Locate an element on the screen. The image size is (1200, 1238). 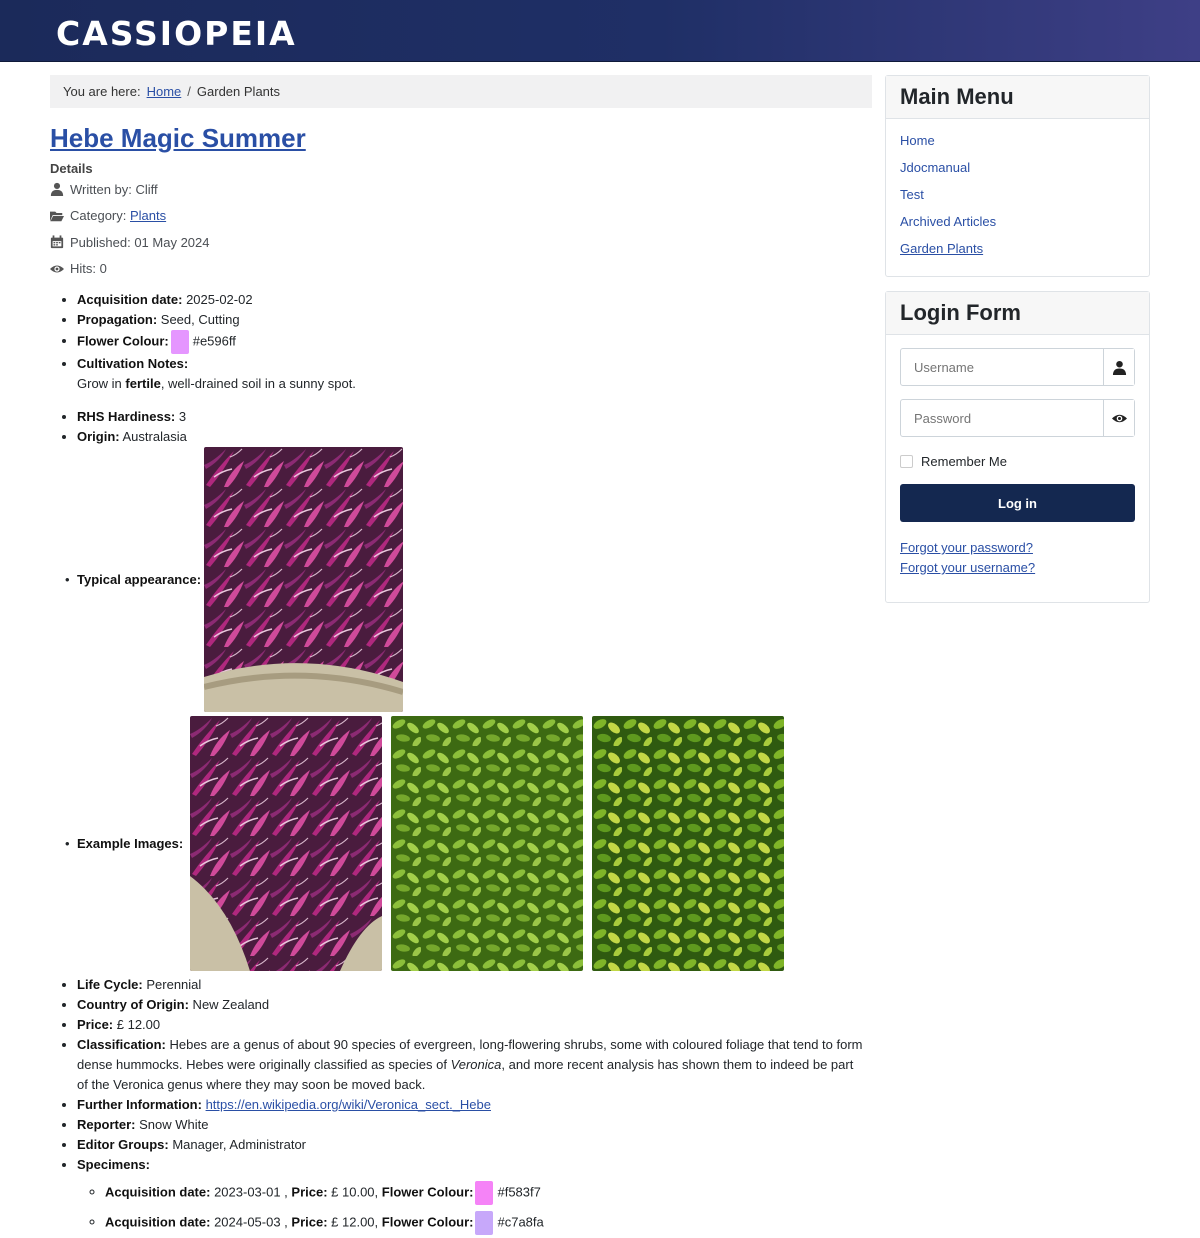
example-image-purple is located at coordinates (286, 843).